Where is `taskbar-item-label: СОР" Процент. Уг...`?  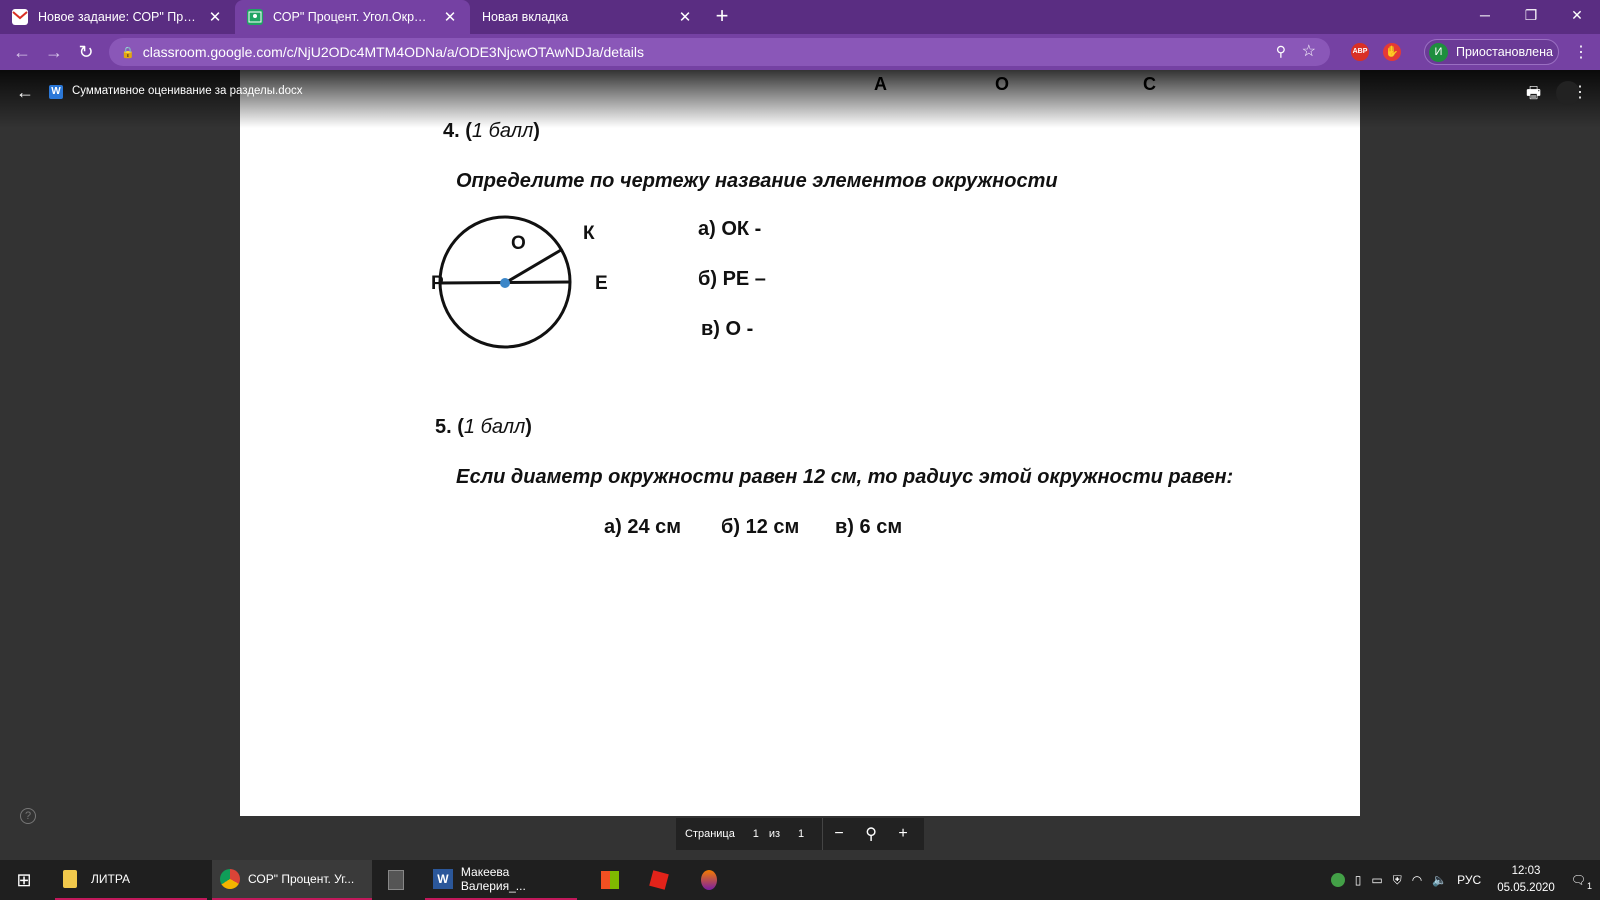
taskbar-item-label: СОР" Процент. Уг... is located at coordinates (301, 879).